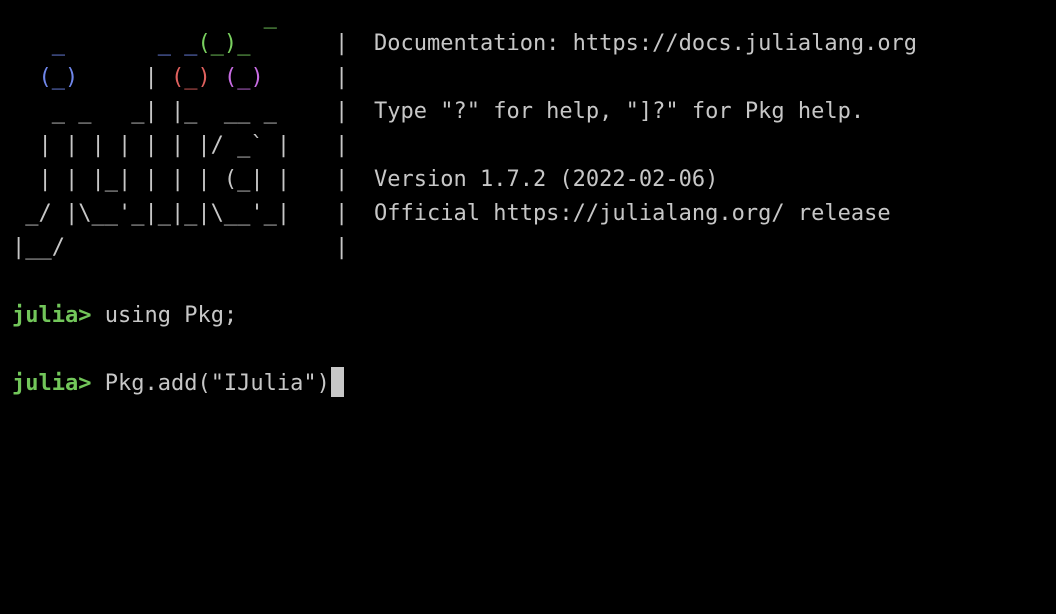 The width and height of the screenshot is (1056, 614). Describe the element at coordinates (217, 77) in the screenshot. I see `logo-row2-space` at that location.